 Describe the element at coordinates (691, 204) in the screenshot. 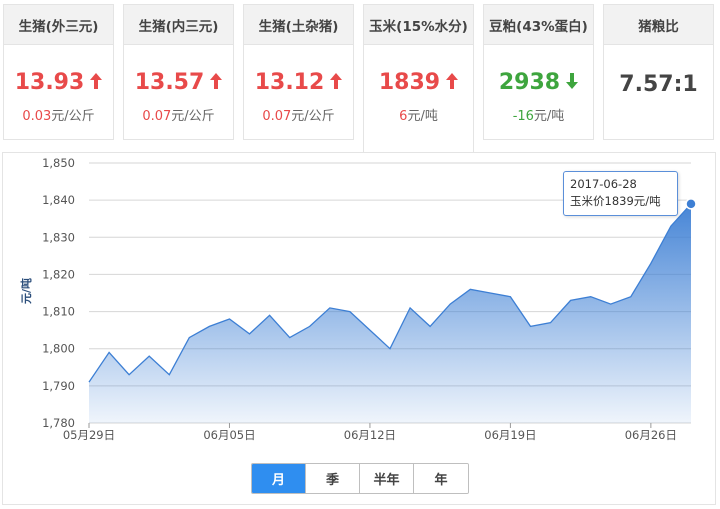

I see `highlighted-point` at that location.